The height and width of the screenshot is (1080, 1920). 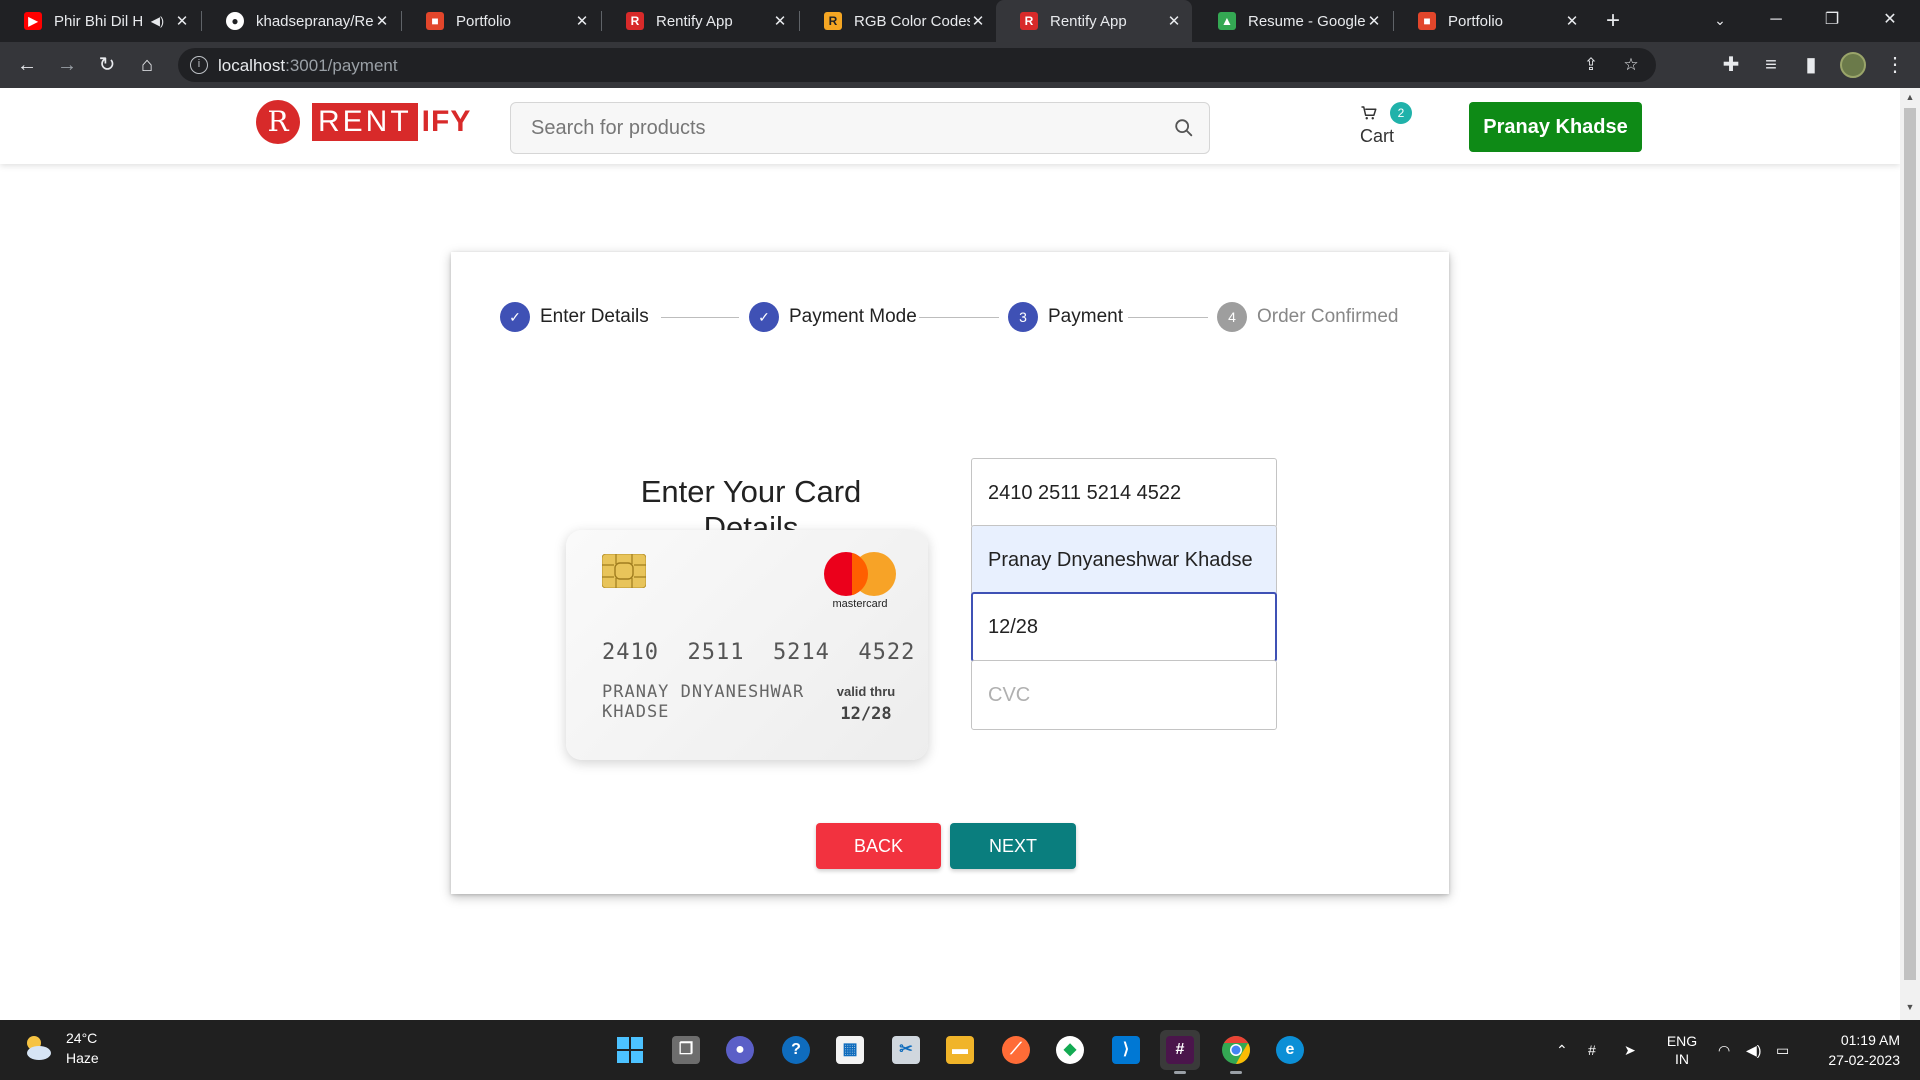 What do you see at coordinates (1094, 21) in the screenshot?
I see `browser-tab-active: R Rentify App ✕` at bounding box center [1094, 21].